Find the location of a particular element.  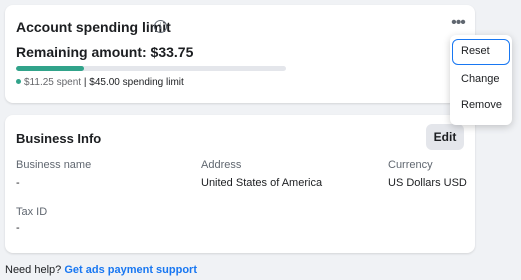

business-name-value: - is located at coordinates (18, 183).